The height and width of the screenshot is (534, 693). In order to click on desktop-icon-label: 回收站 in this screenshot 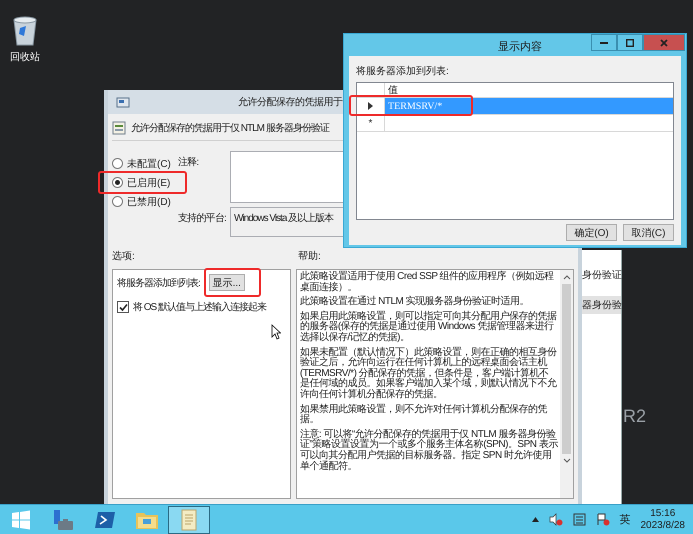, I will do `click(25, 57)`.